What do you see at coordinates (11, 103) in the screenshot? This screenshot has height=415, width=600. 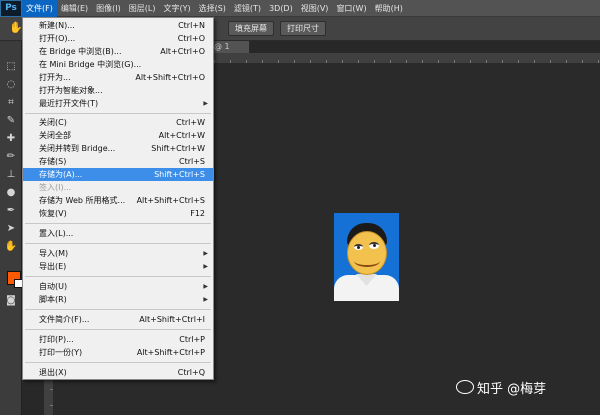 I see `crop-tool-icon: ⌗` at bounding box center [11, 103].